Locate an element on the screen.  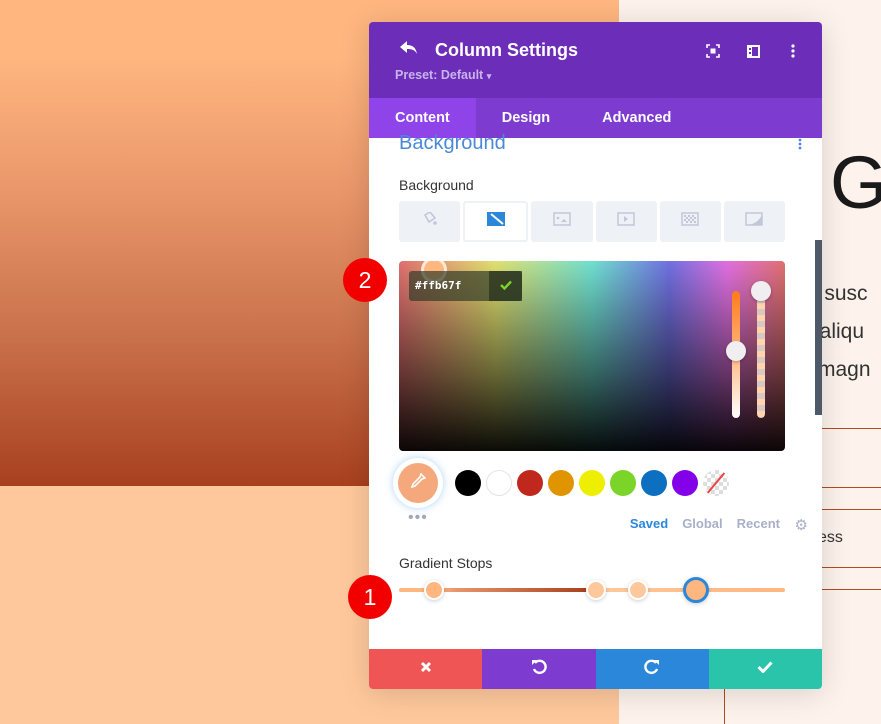
redo-button is located at coordinates (652, 669).